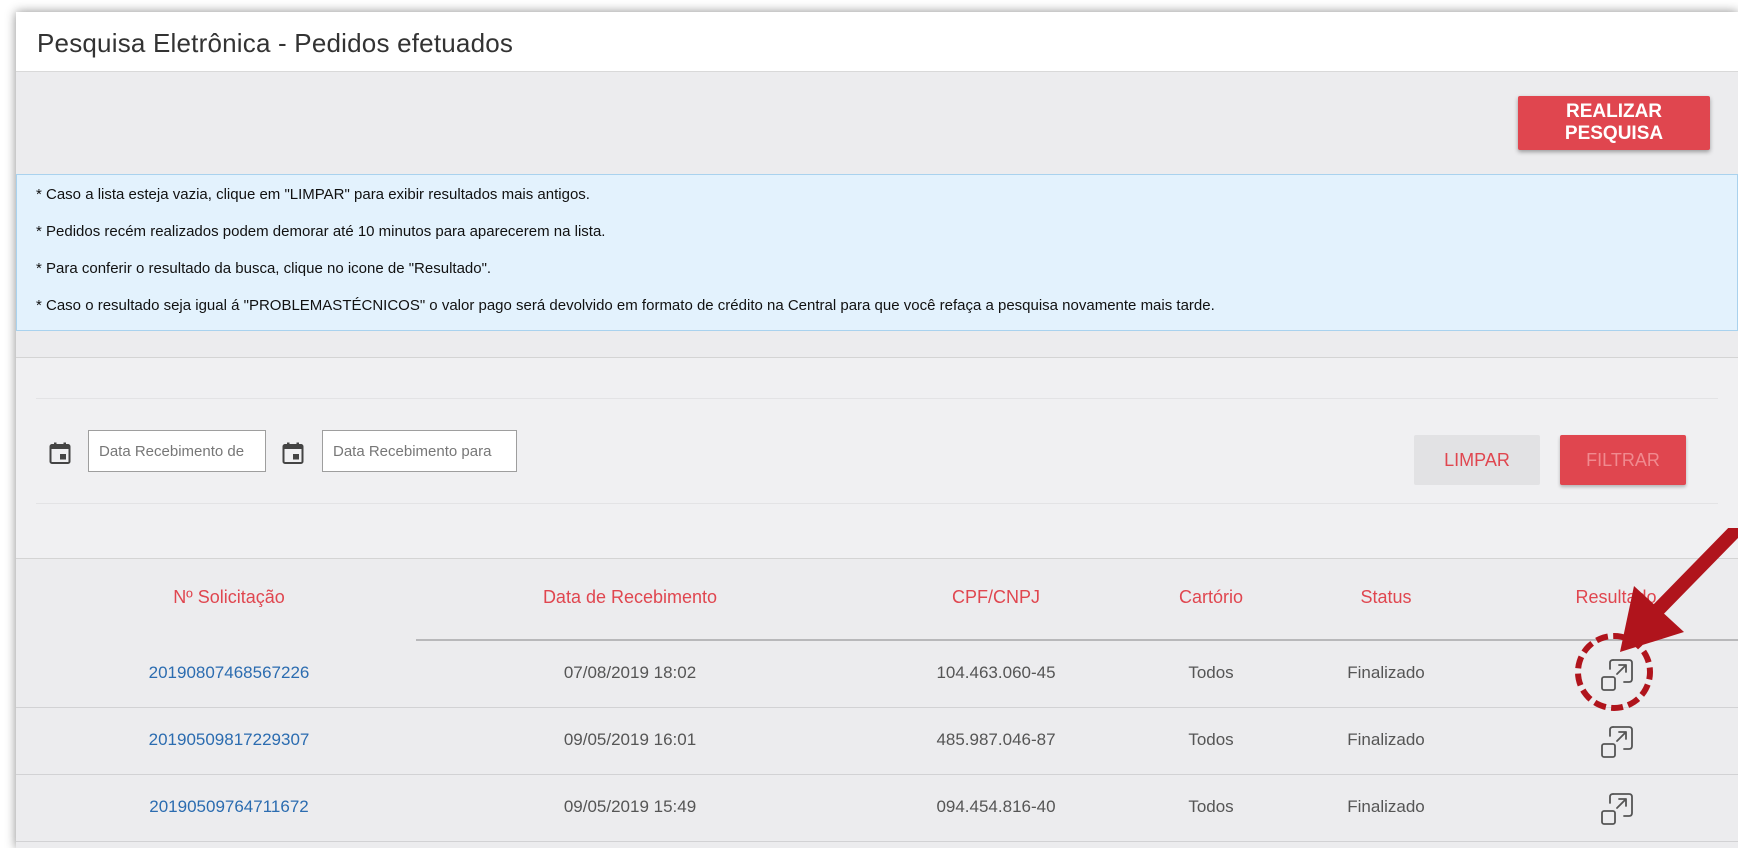 This screenshot has height=848, width=1738. Describe the element at coordinates (229, 673) in the screenshot. I see `solicitacao-link: 20190807468567226` at that location.